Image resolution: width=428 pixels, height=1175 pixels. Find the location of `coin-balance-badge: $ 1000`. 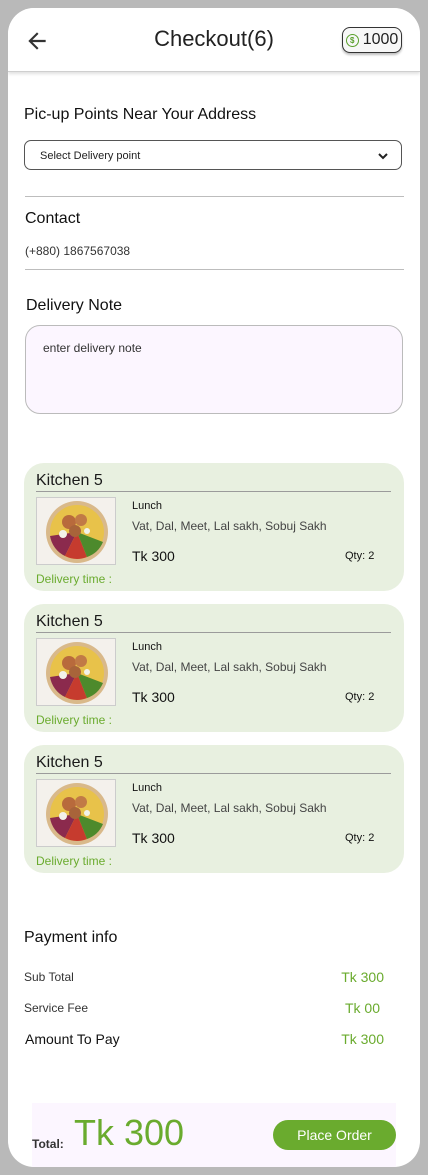

coin-balance-badge: $ 1000 is located at coordinates (372, 40).